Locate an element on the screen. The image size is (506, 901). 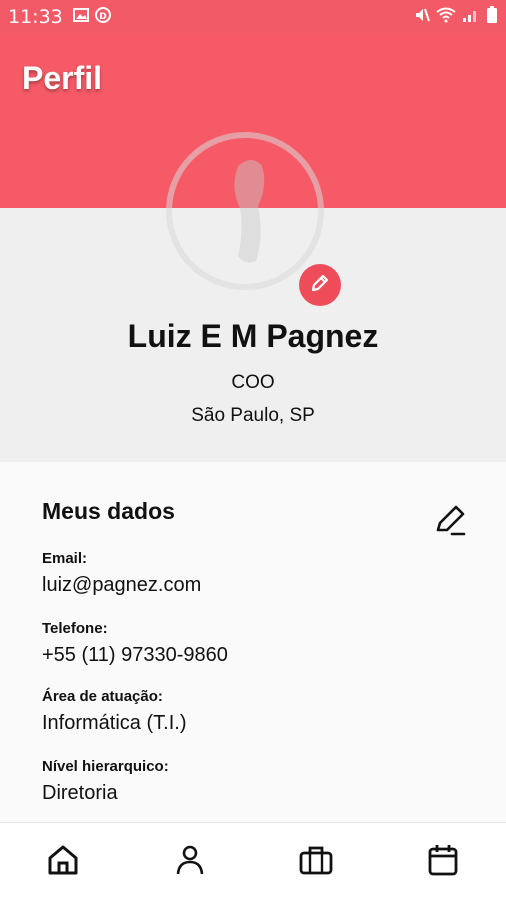
edit-icon is located at coordinates (450, 524).